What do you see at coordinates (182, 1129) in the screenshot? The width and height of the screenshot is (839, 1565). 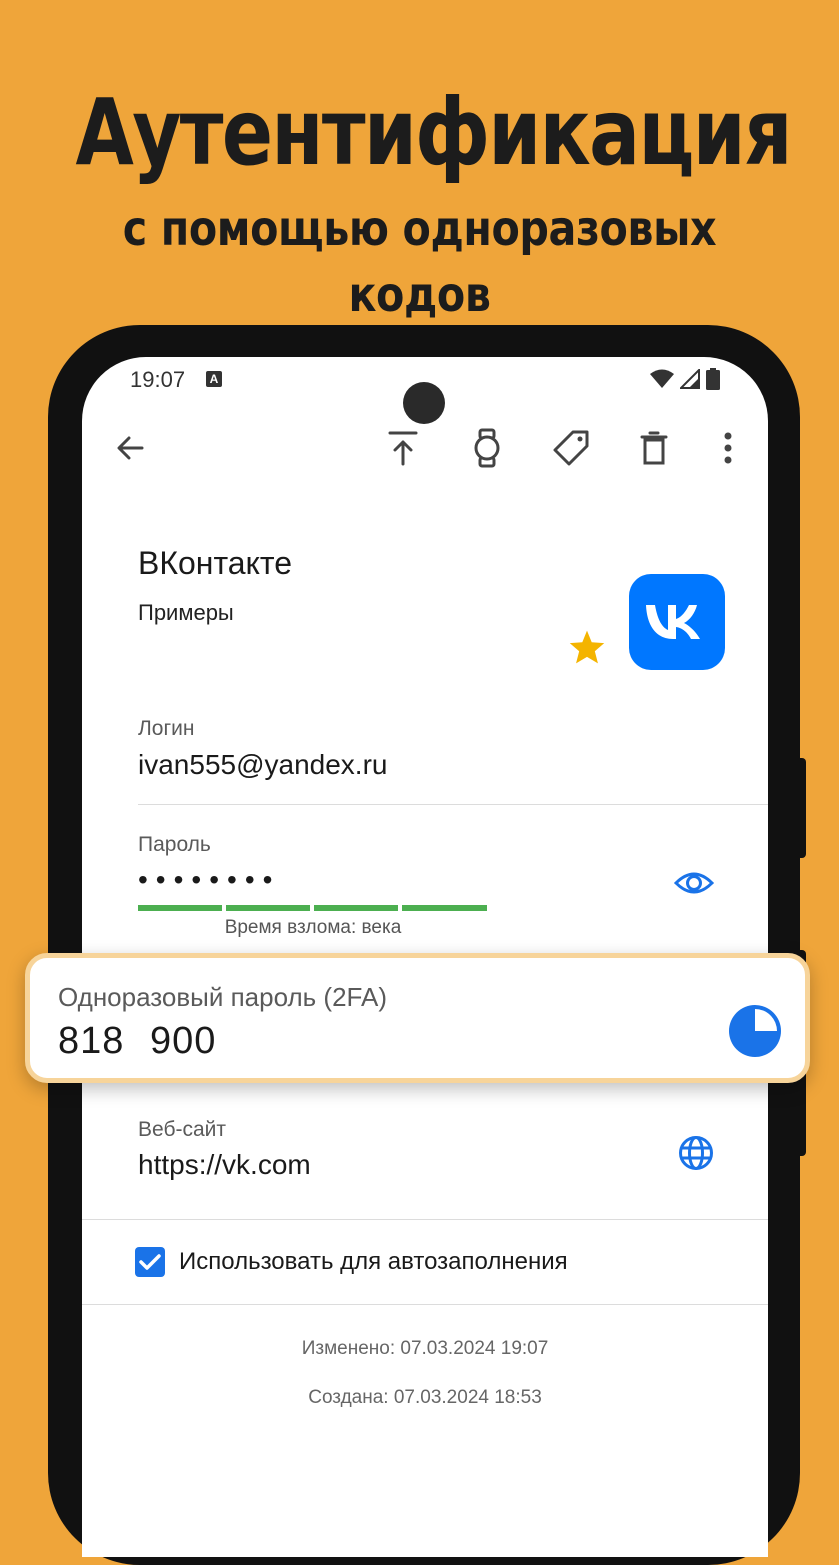 I see `website-label: Веб-сайт` at bounding box center [182, 1129].